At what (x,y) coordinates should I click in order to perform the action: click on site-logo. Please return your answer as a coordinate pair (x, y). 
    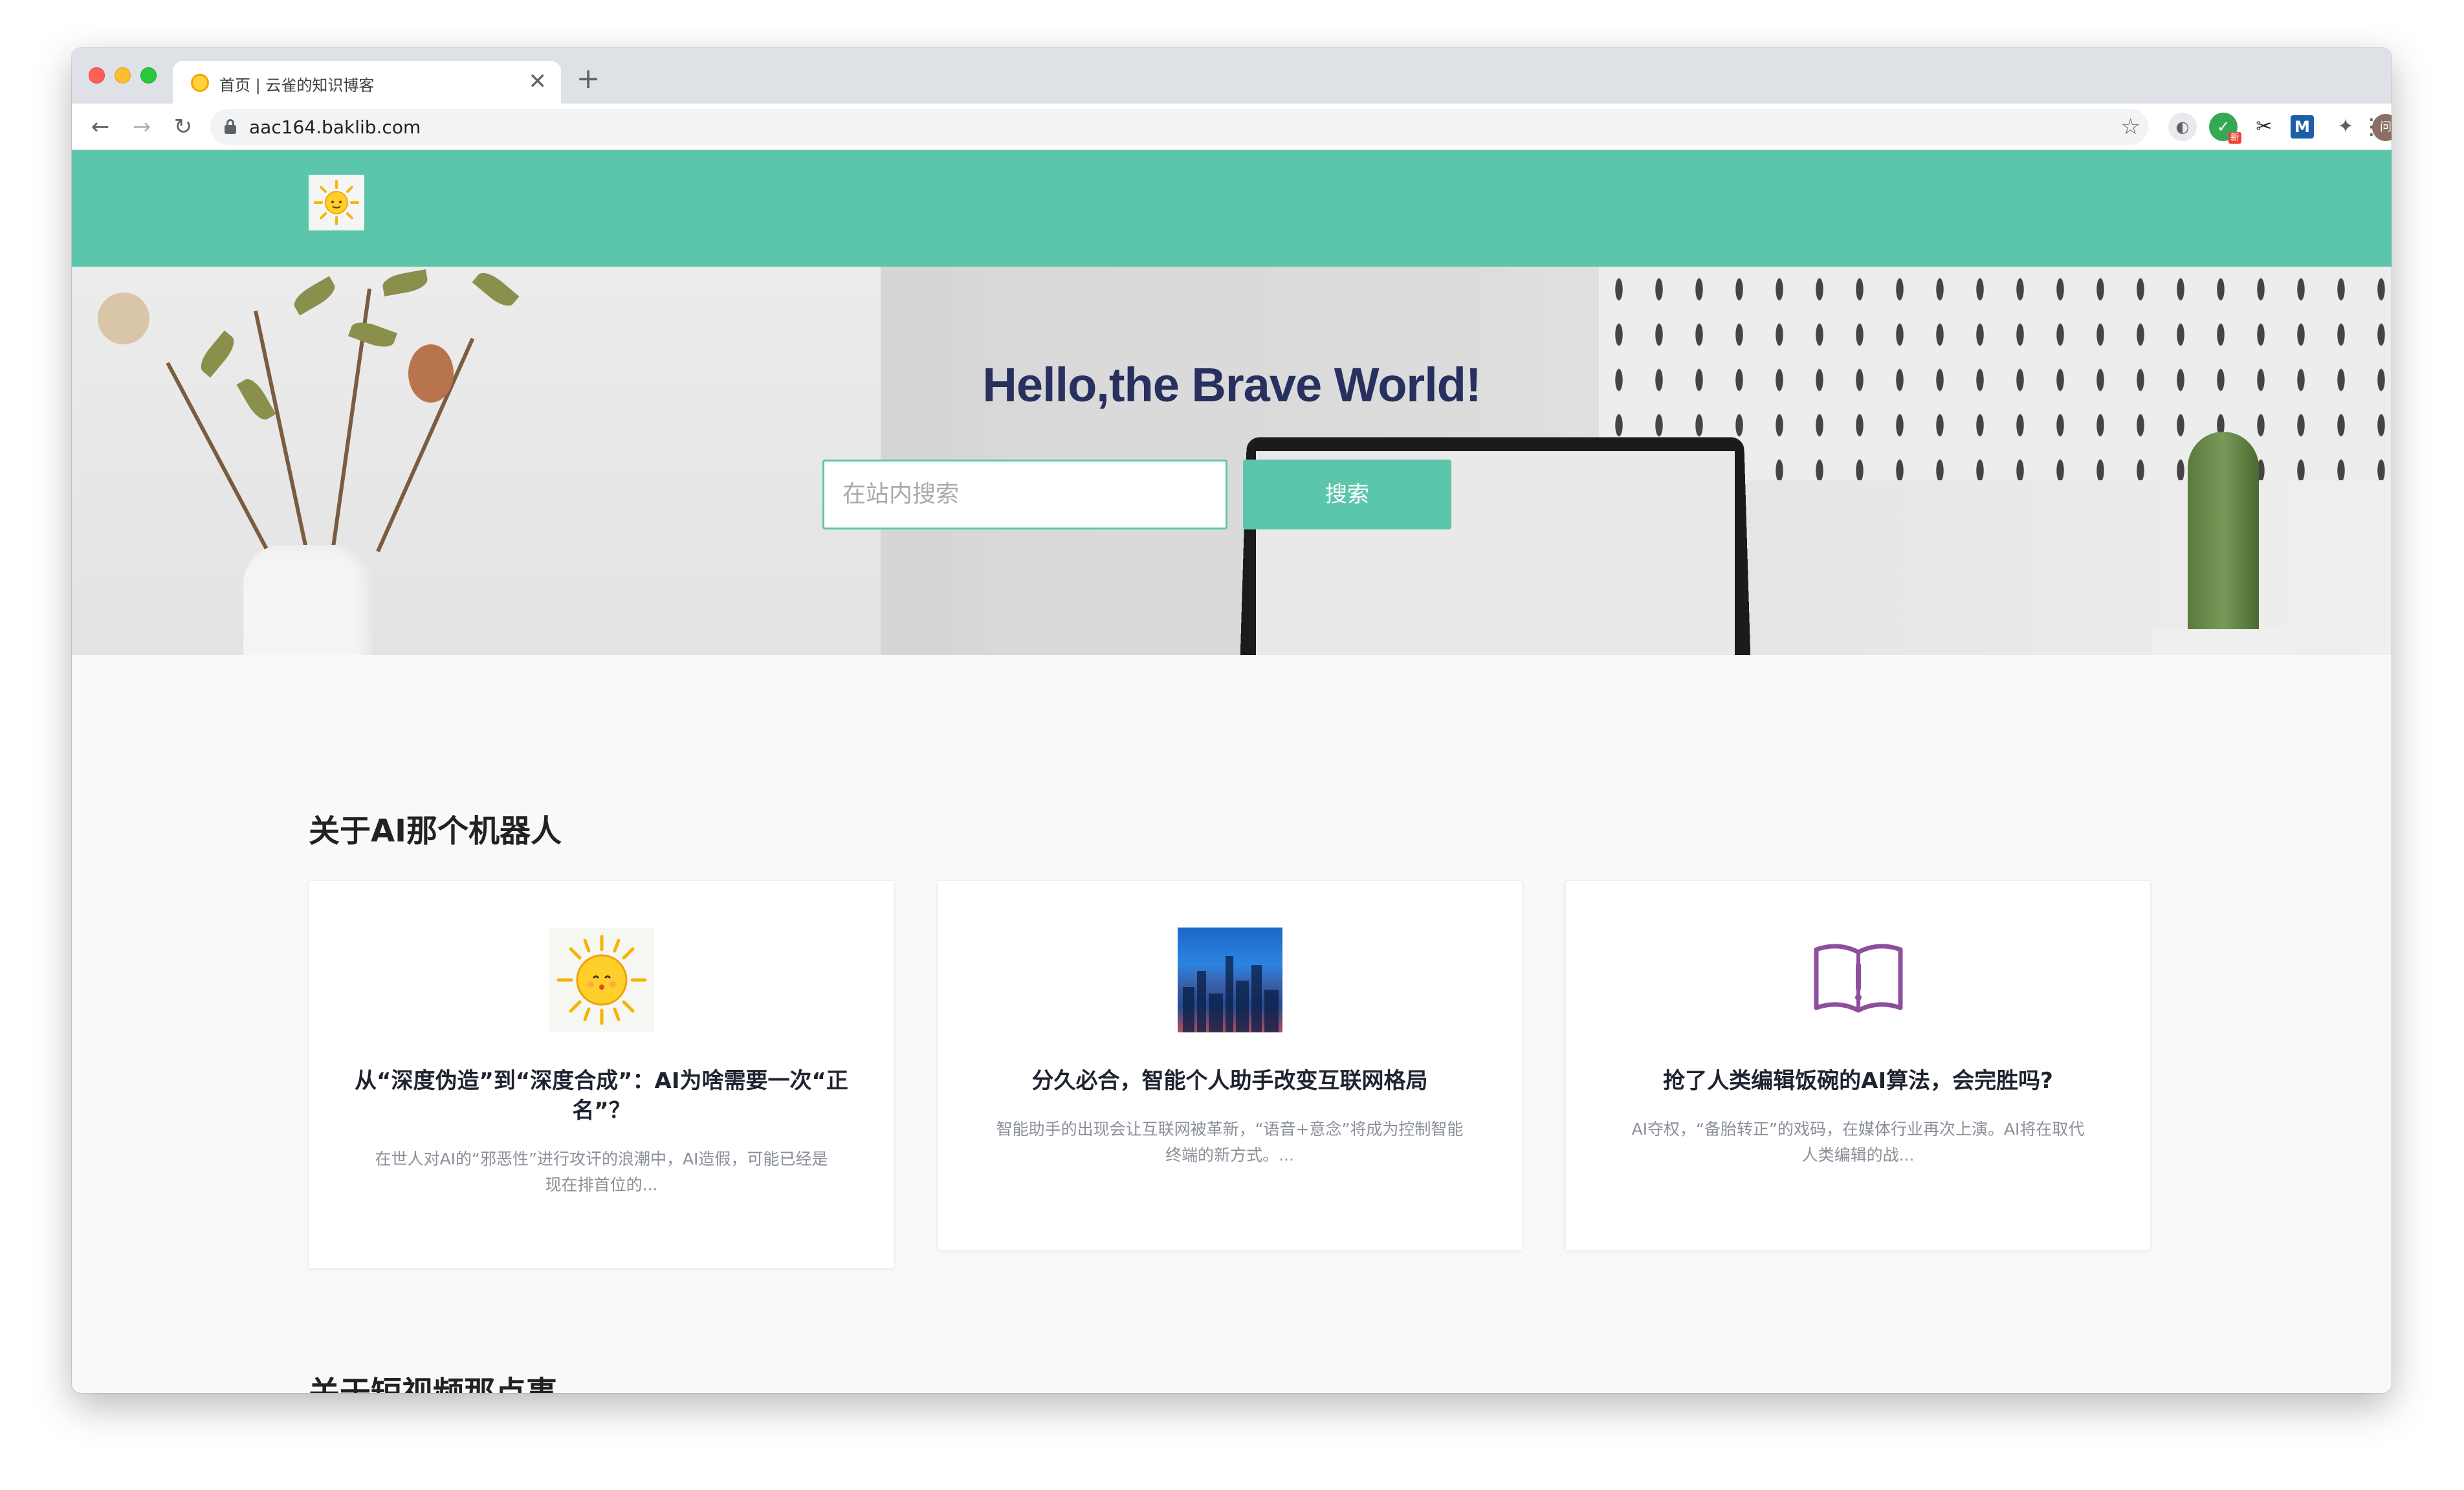
    Looking at the image, I should click on (336, 203).